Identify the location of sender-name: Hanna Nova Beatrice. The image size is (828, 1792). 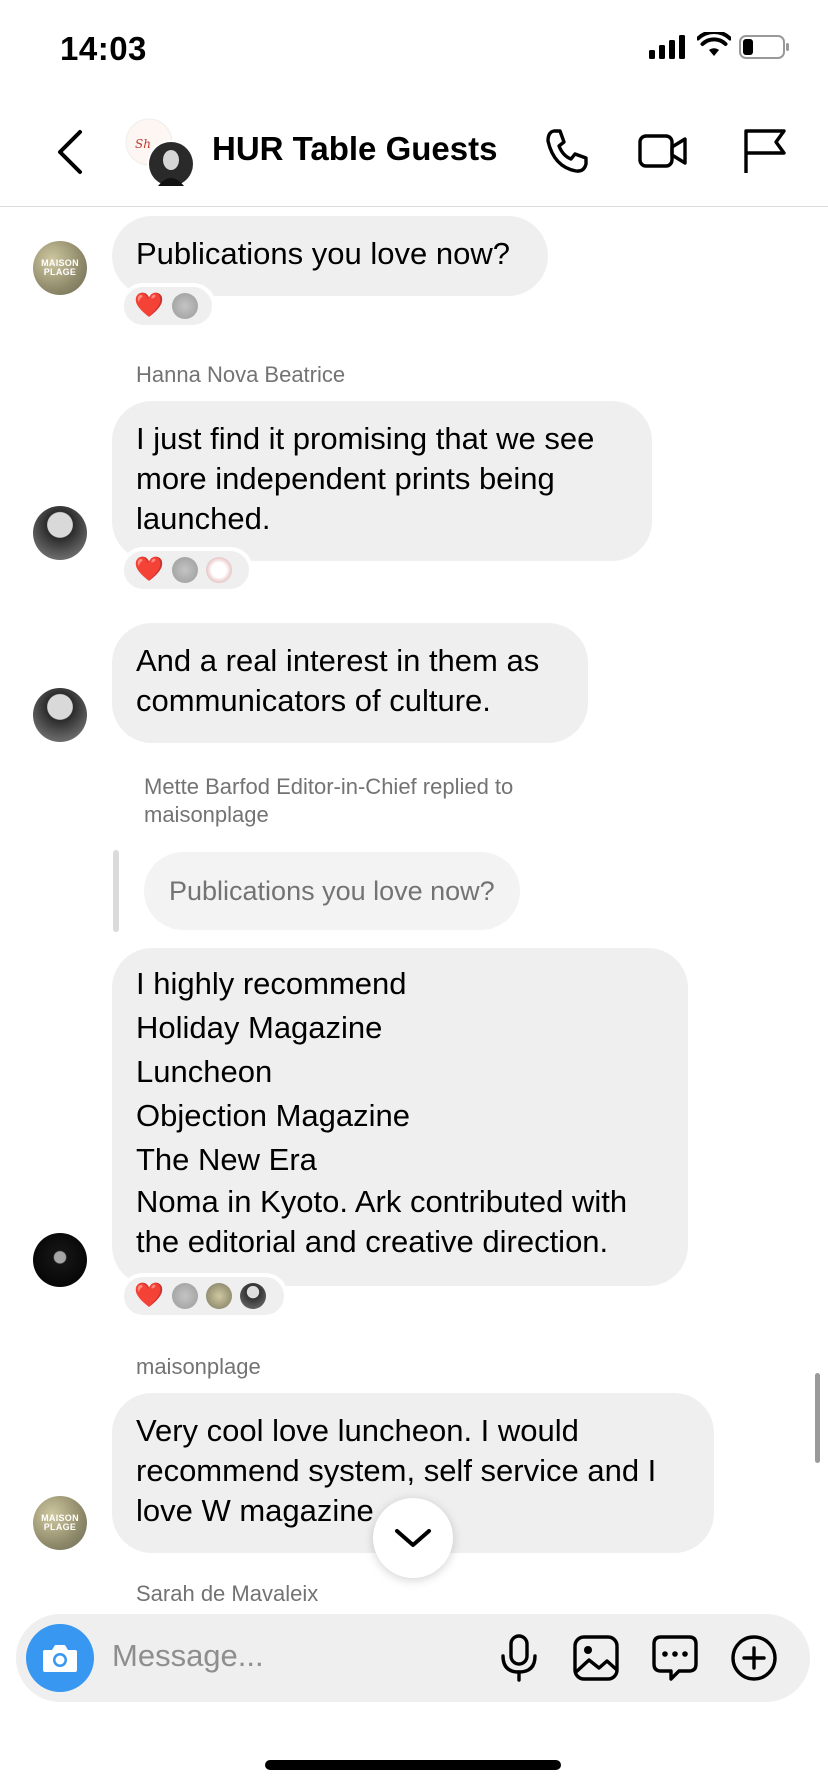
(241, 374).